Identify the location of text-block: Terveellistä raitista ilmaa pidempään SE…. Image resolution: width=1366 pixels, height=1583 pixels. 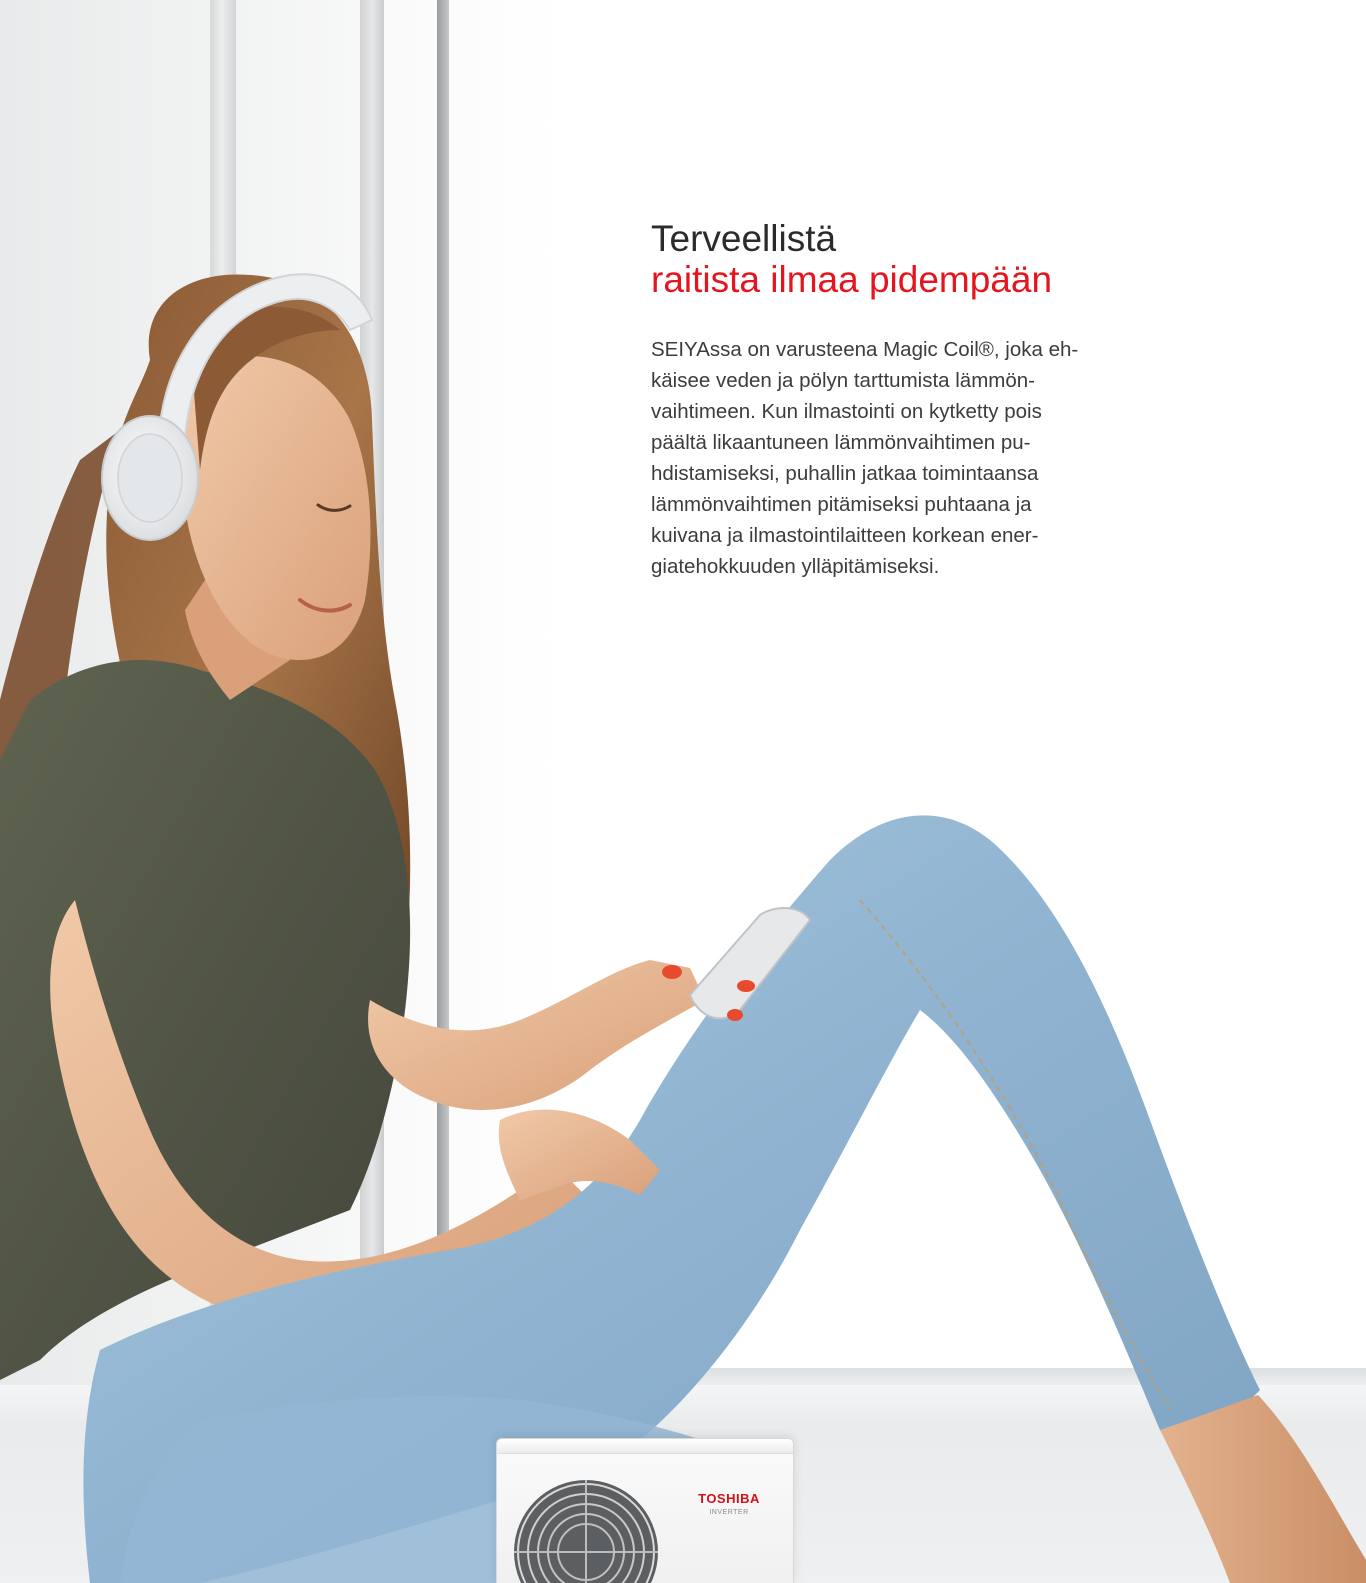
(908, 400).